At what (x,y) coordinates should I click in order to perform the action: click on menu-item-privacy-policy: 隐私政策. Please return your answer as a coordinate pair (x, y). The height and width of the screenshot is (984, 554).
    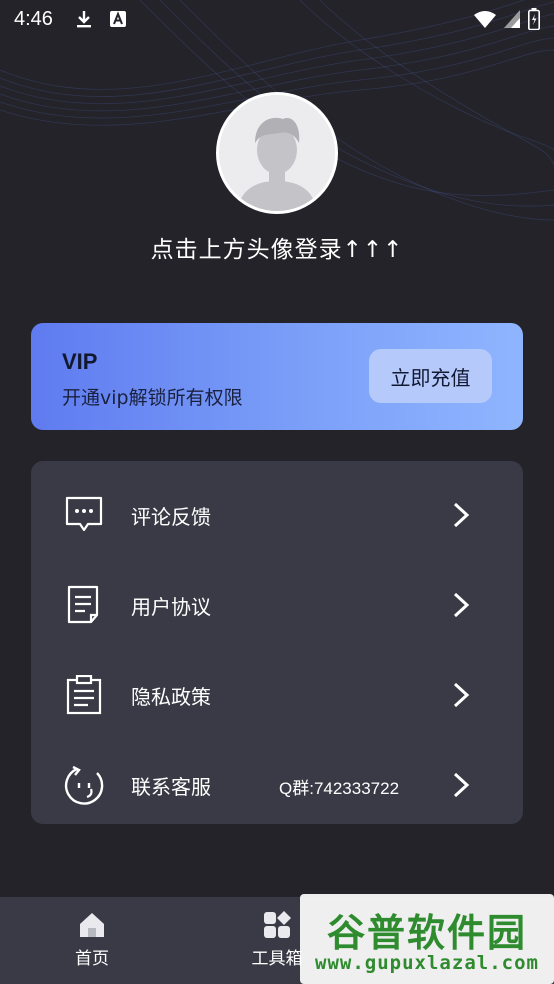
    Looking at the image, I should click on (277, 694).